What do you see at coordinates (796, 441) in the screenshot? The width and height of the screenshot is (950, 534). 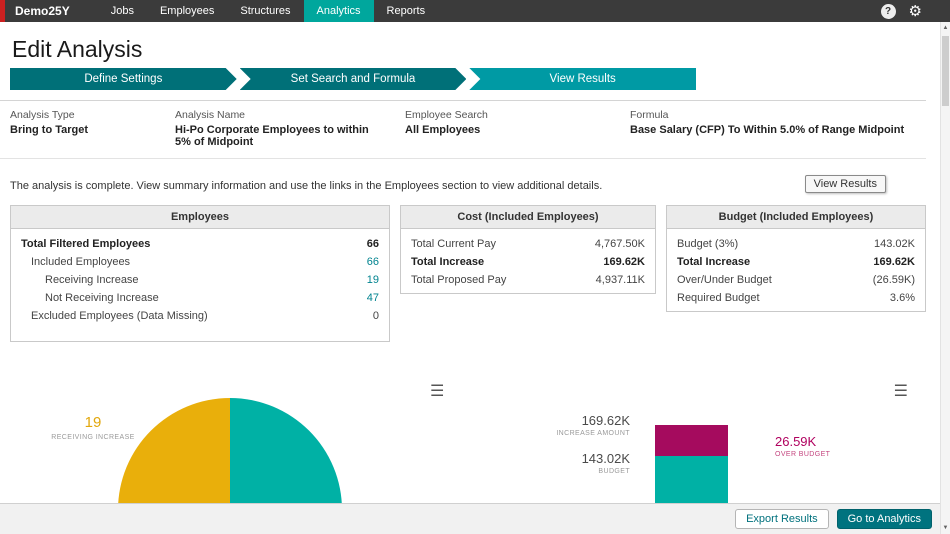 I see `over-budget-value: 26.59K` at bounding box center [796, 441].